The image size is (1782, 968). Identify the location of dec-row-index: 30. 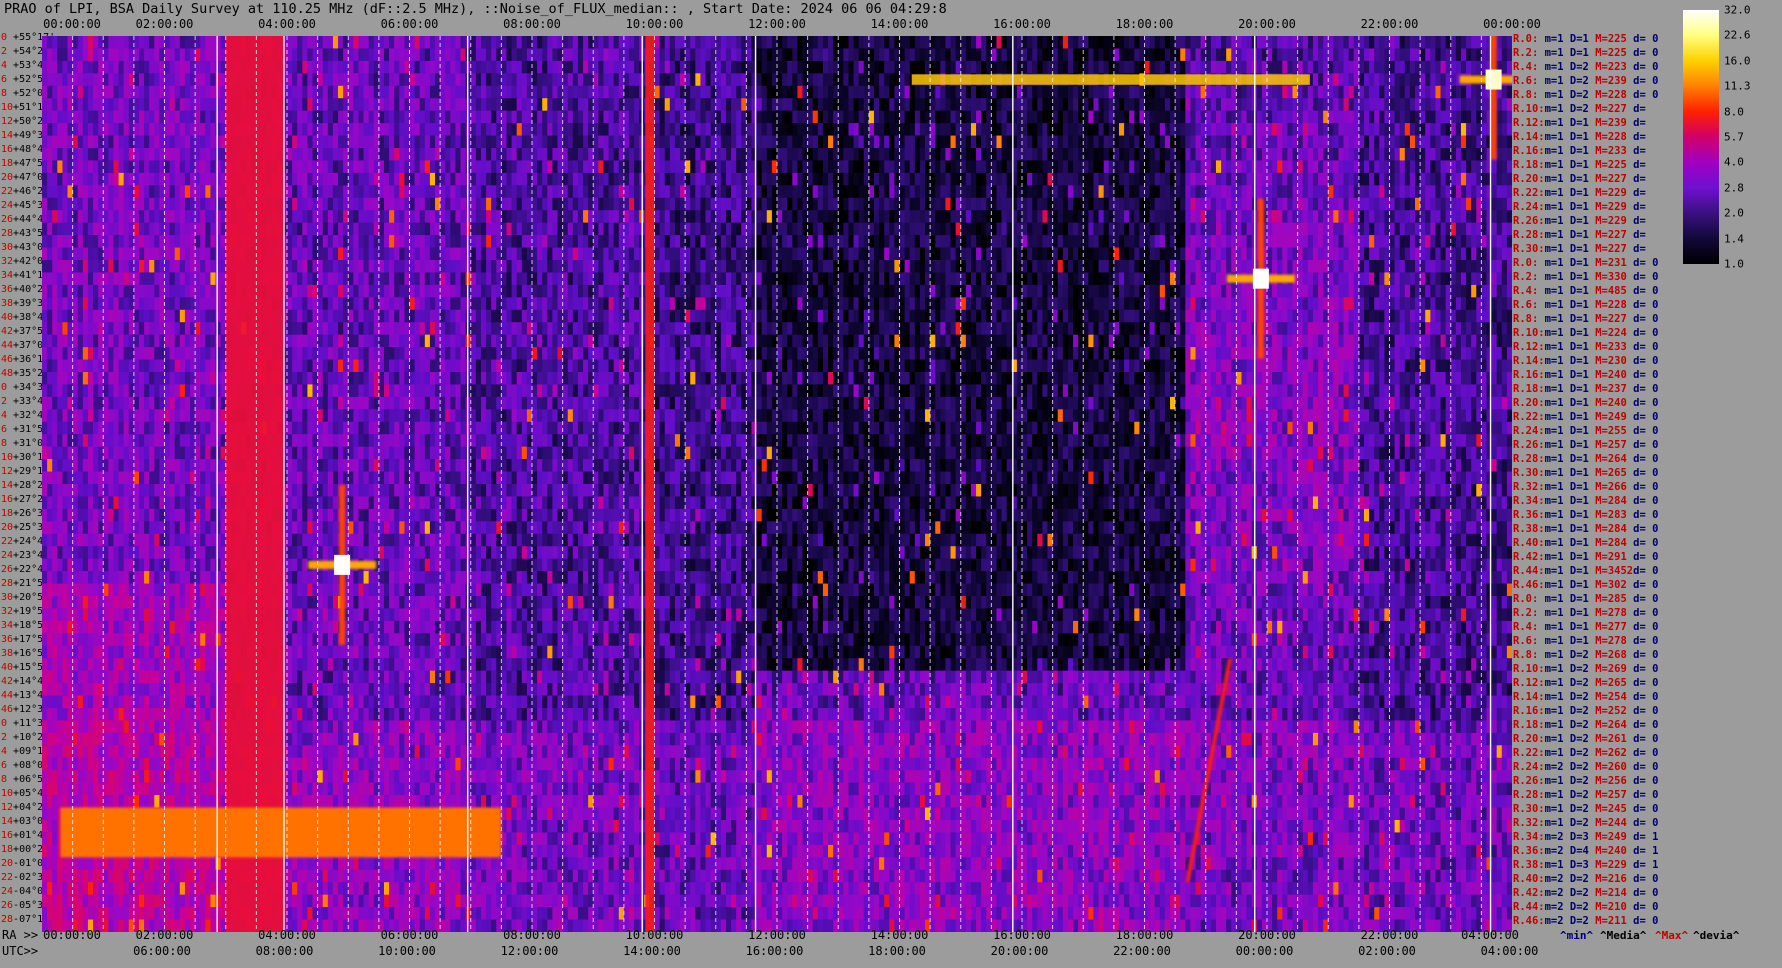
(7, 597).